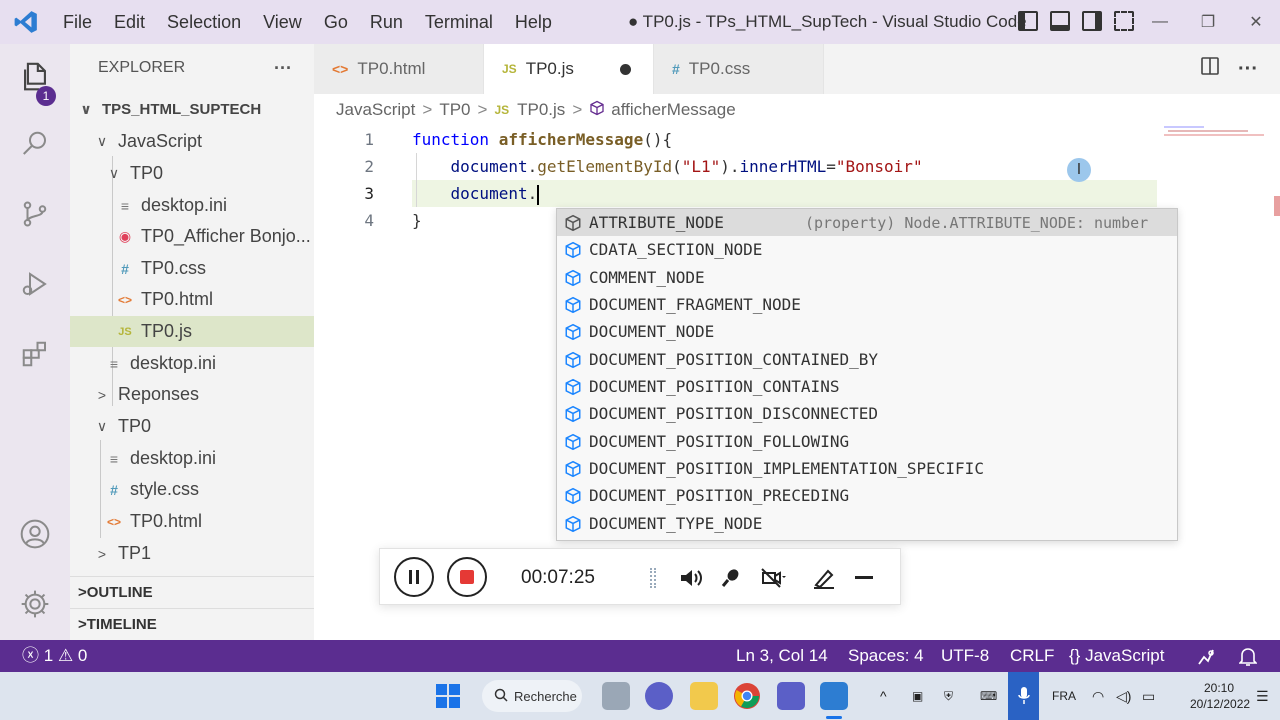 The height and width of the screenshot is (720, 1280). Describe the element at coordinates (886, 656) in the screenshot. I see `indentation: Spaces: 4` at that location.